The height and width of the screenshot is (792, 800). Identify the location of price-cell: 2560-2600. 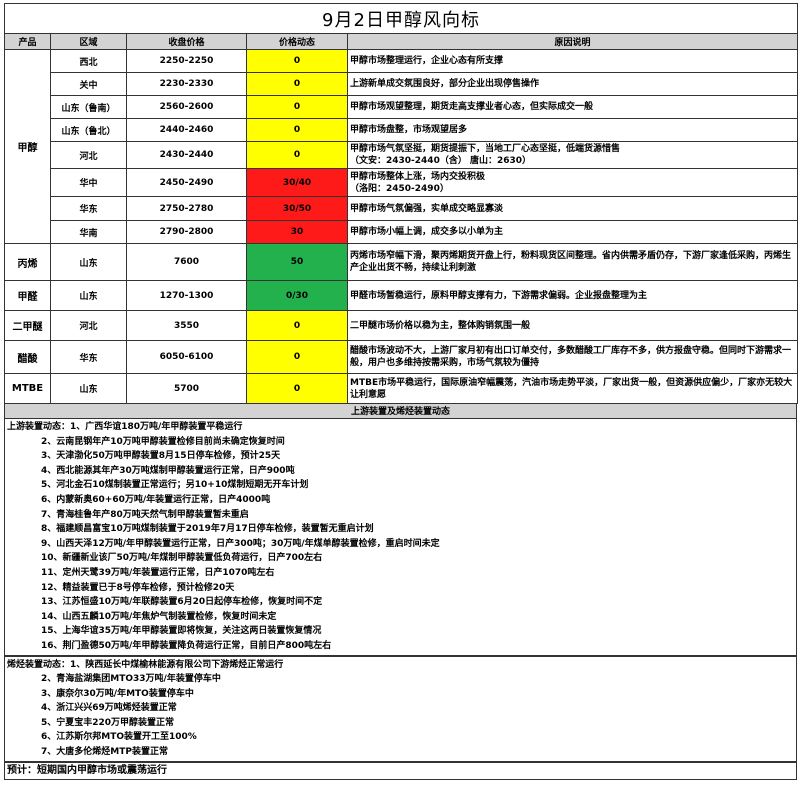
(186, 107).